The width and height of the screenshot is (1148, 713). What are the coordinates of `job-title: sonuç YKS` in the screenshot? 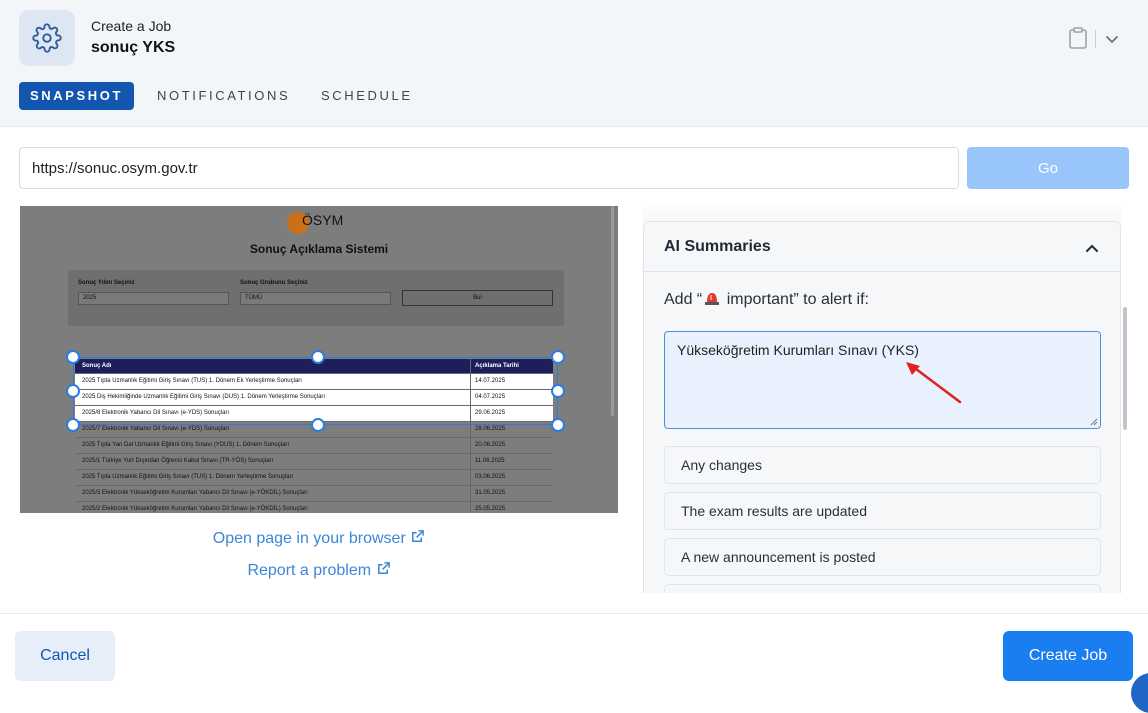 It's located at (133, 47).